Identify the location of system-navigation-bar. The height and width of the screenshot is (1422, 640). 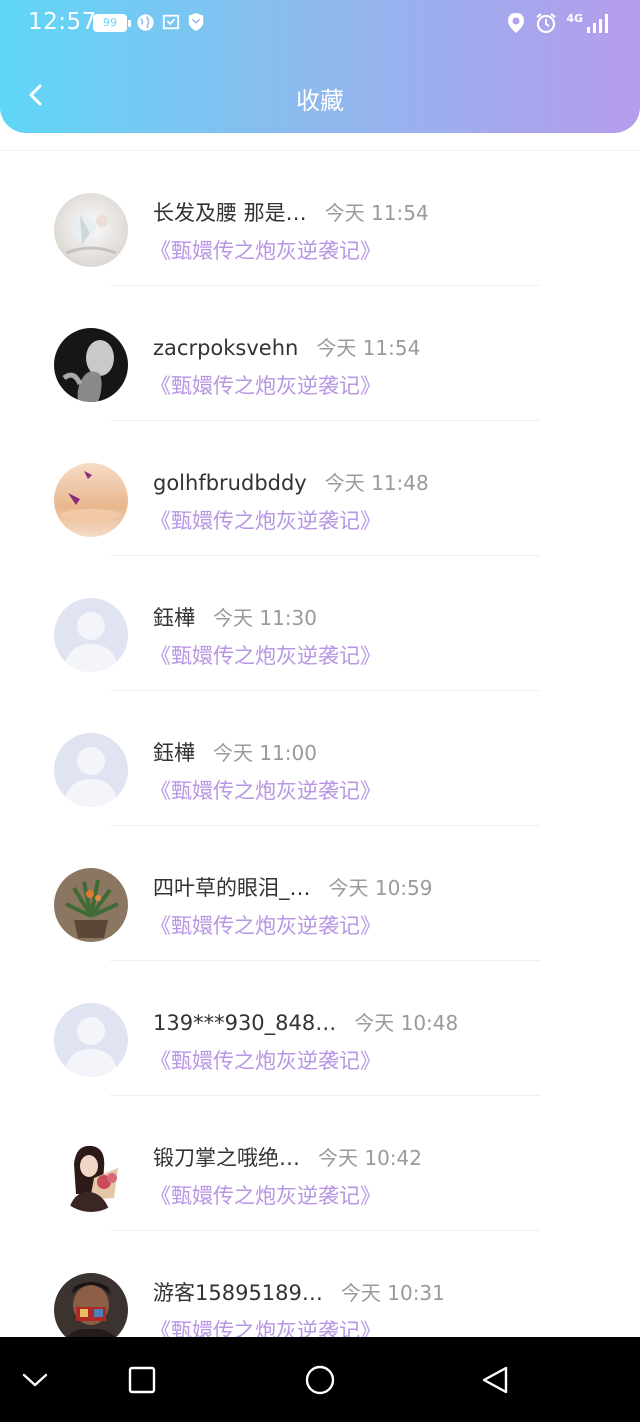
(320, 1379).